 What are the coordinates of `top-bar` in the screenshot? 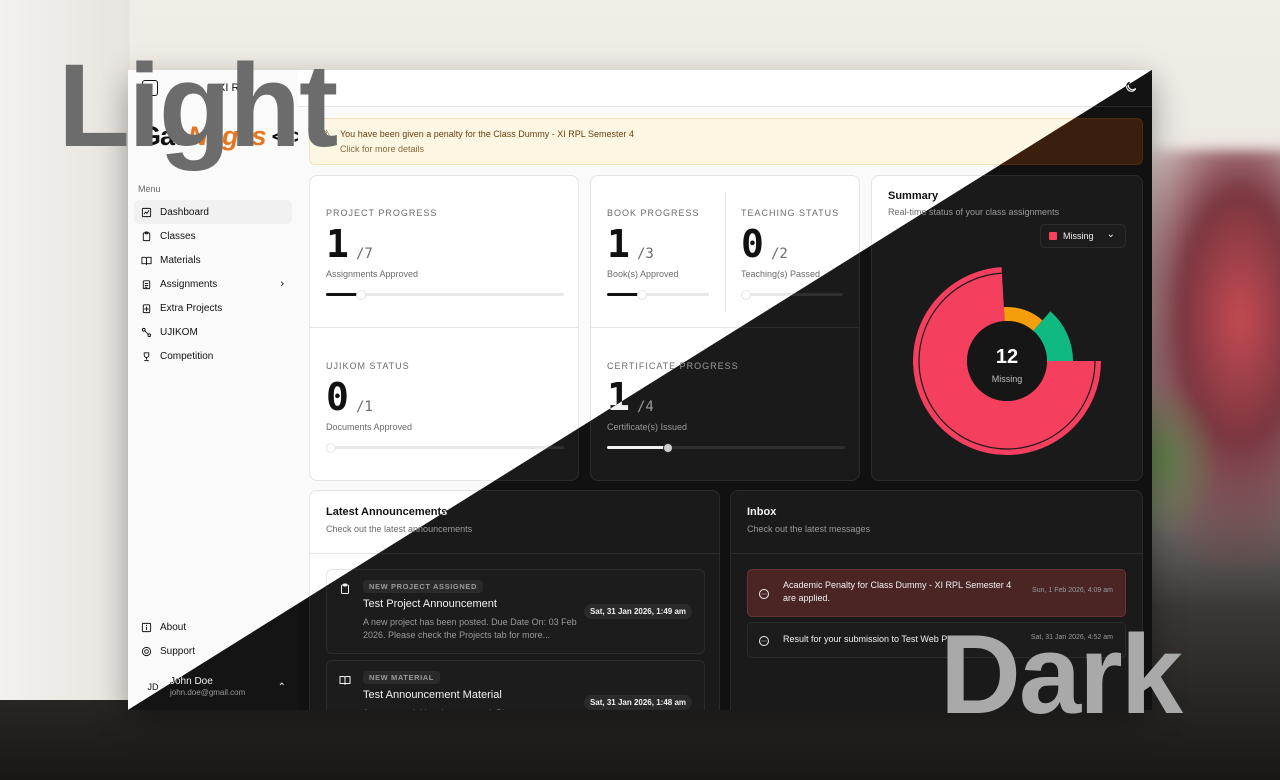 It's located at (725, 88).